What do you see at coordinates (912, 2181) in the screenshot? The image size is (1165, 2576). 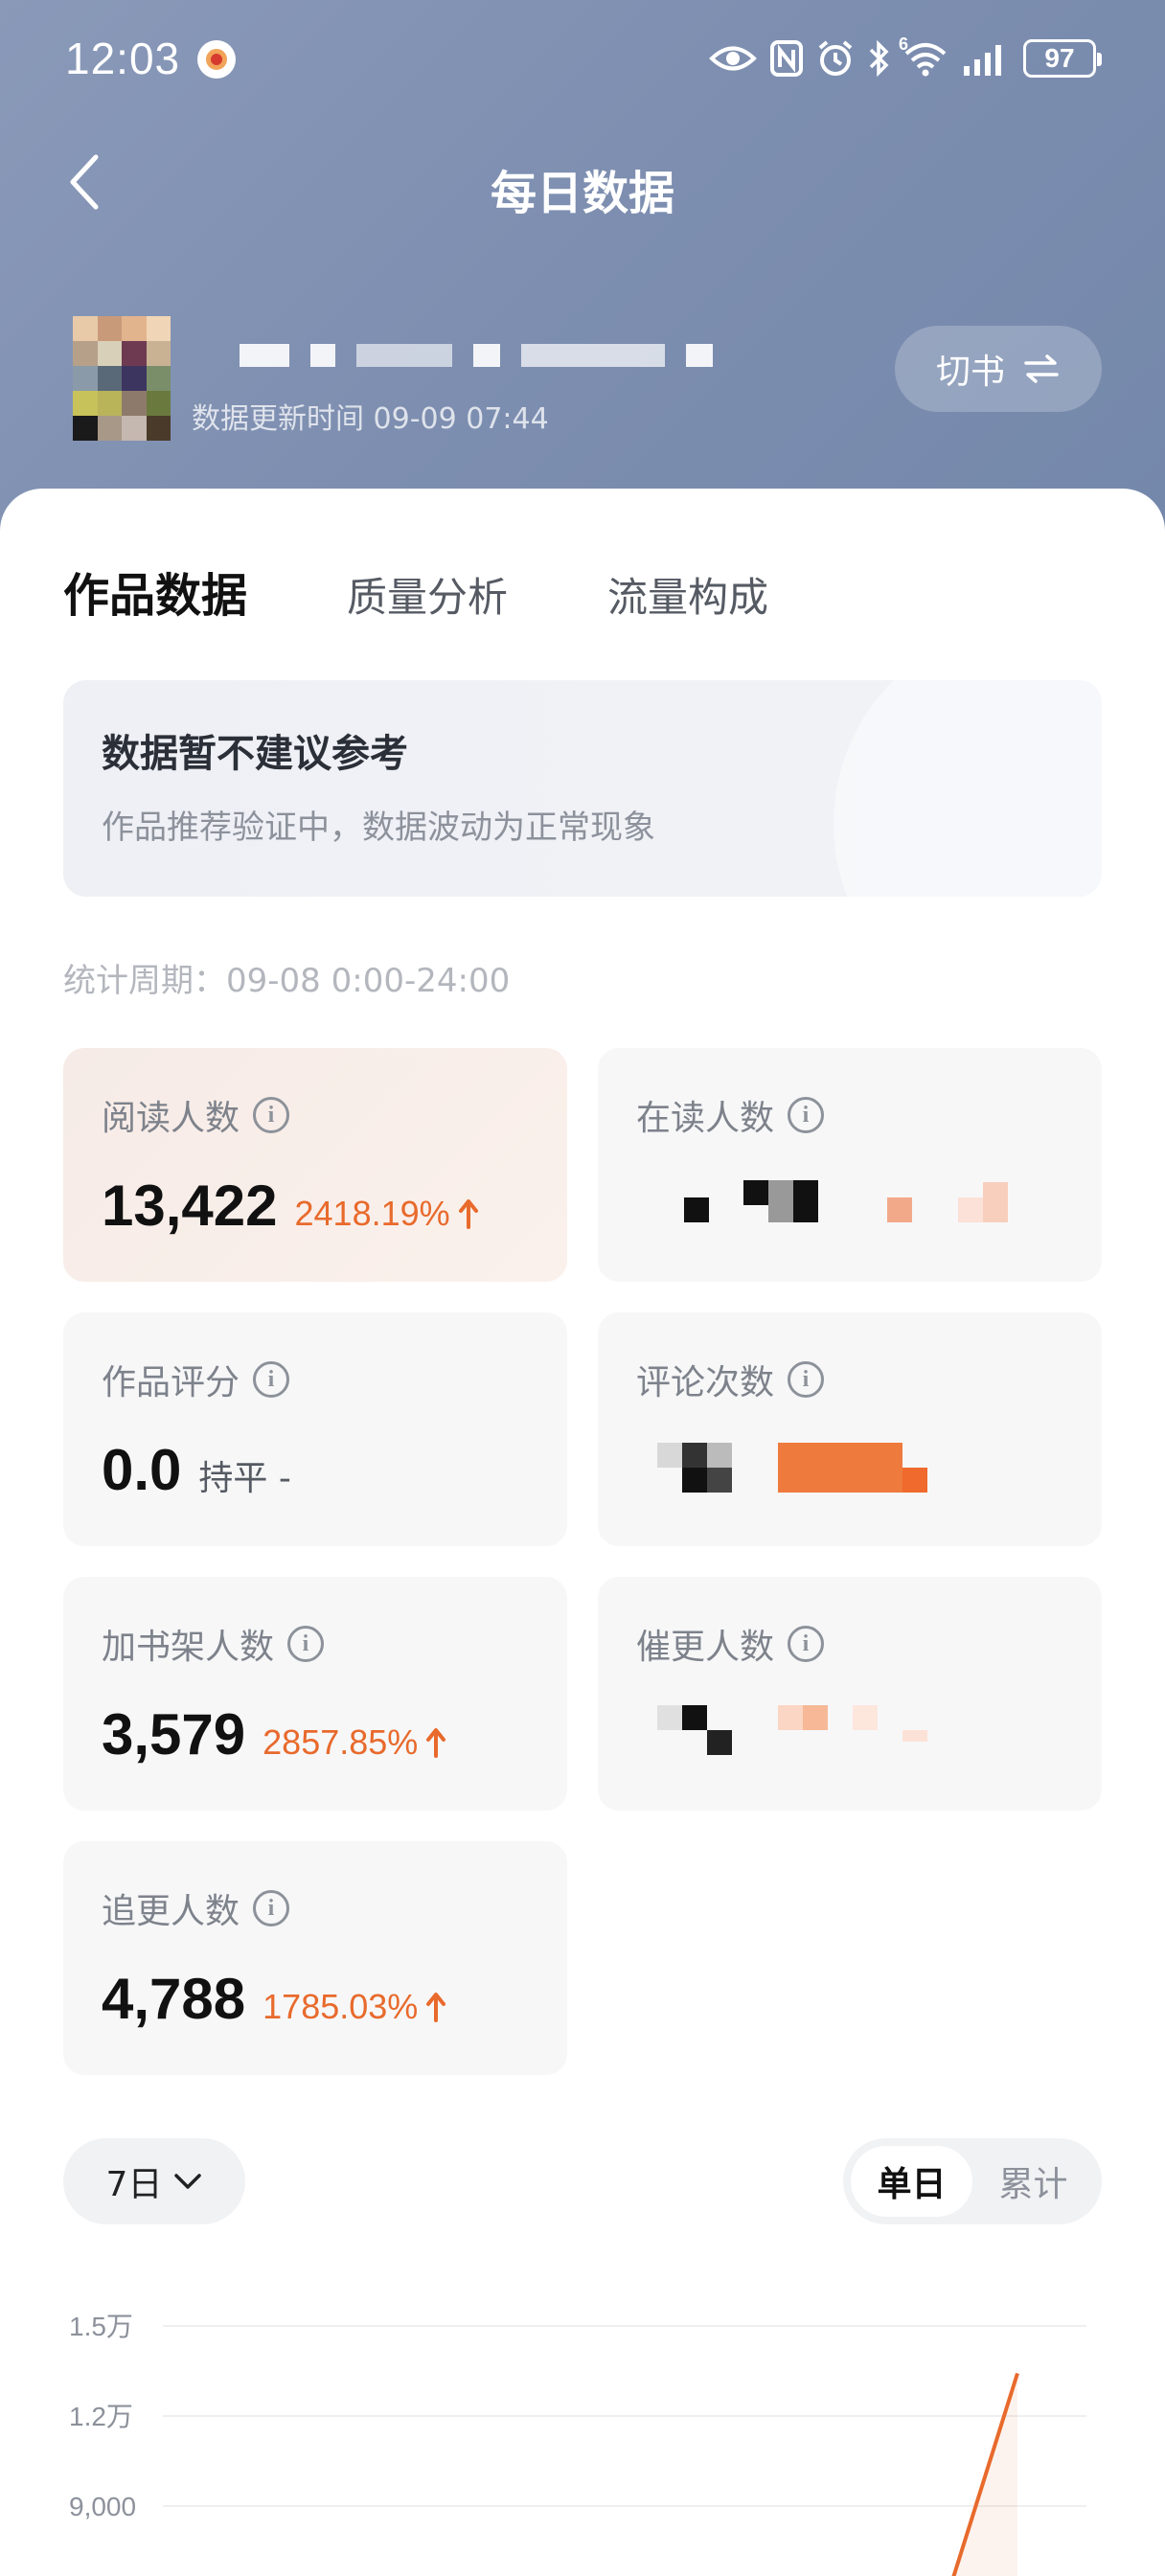 I see `segment-single-day: 单日` at bounding box center [912, 2181].